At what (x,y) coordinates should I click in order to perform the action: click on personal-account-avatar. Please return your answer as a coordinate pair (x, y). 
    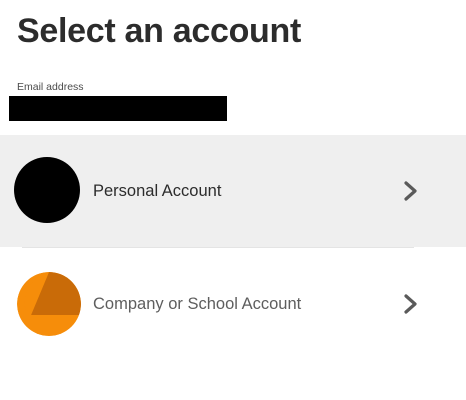
    Looking at the image, I should click on (47, 190).